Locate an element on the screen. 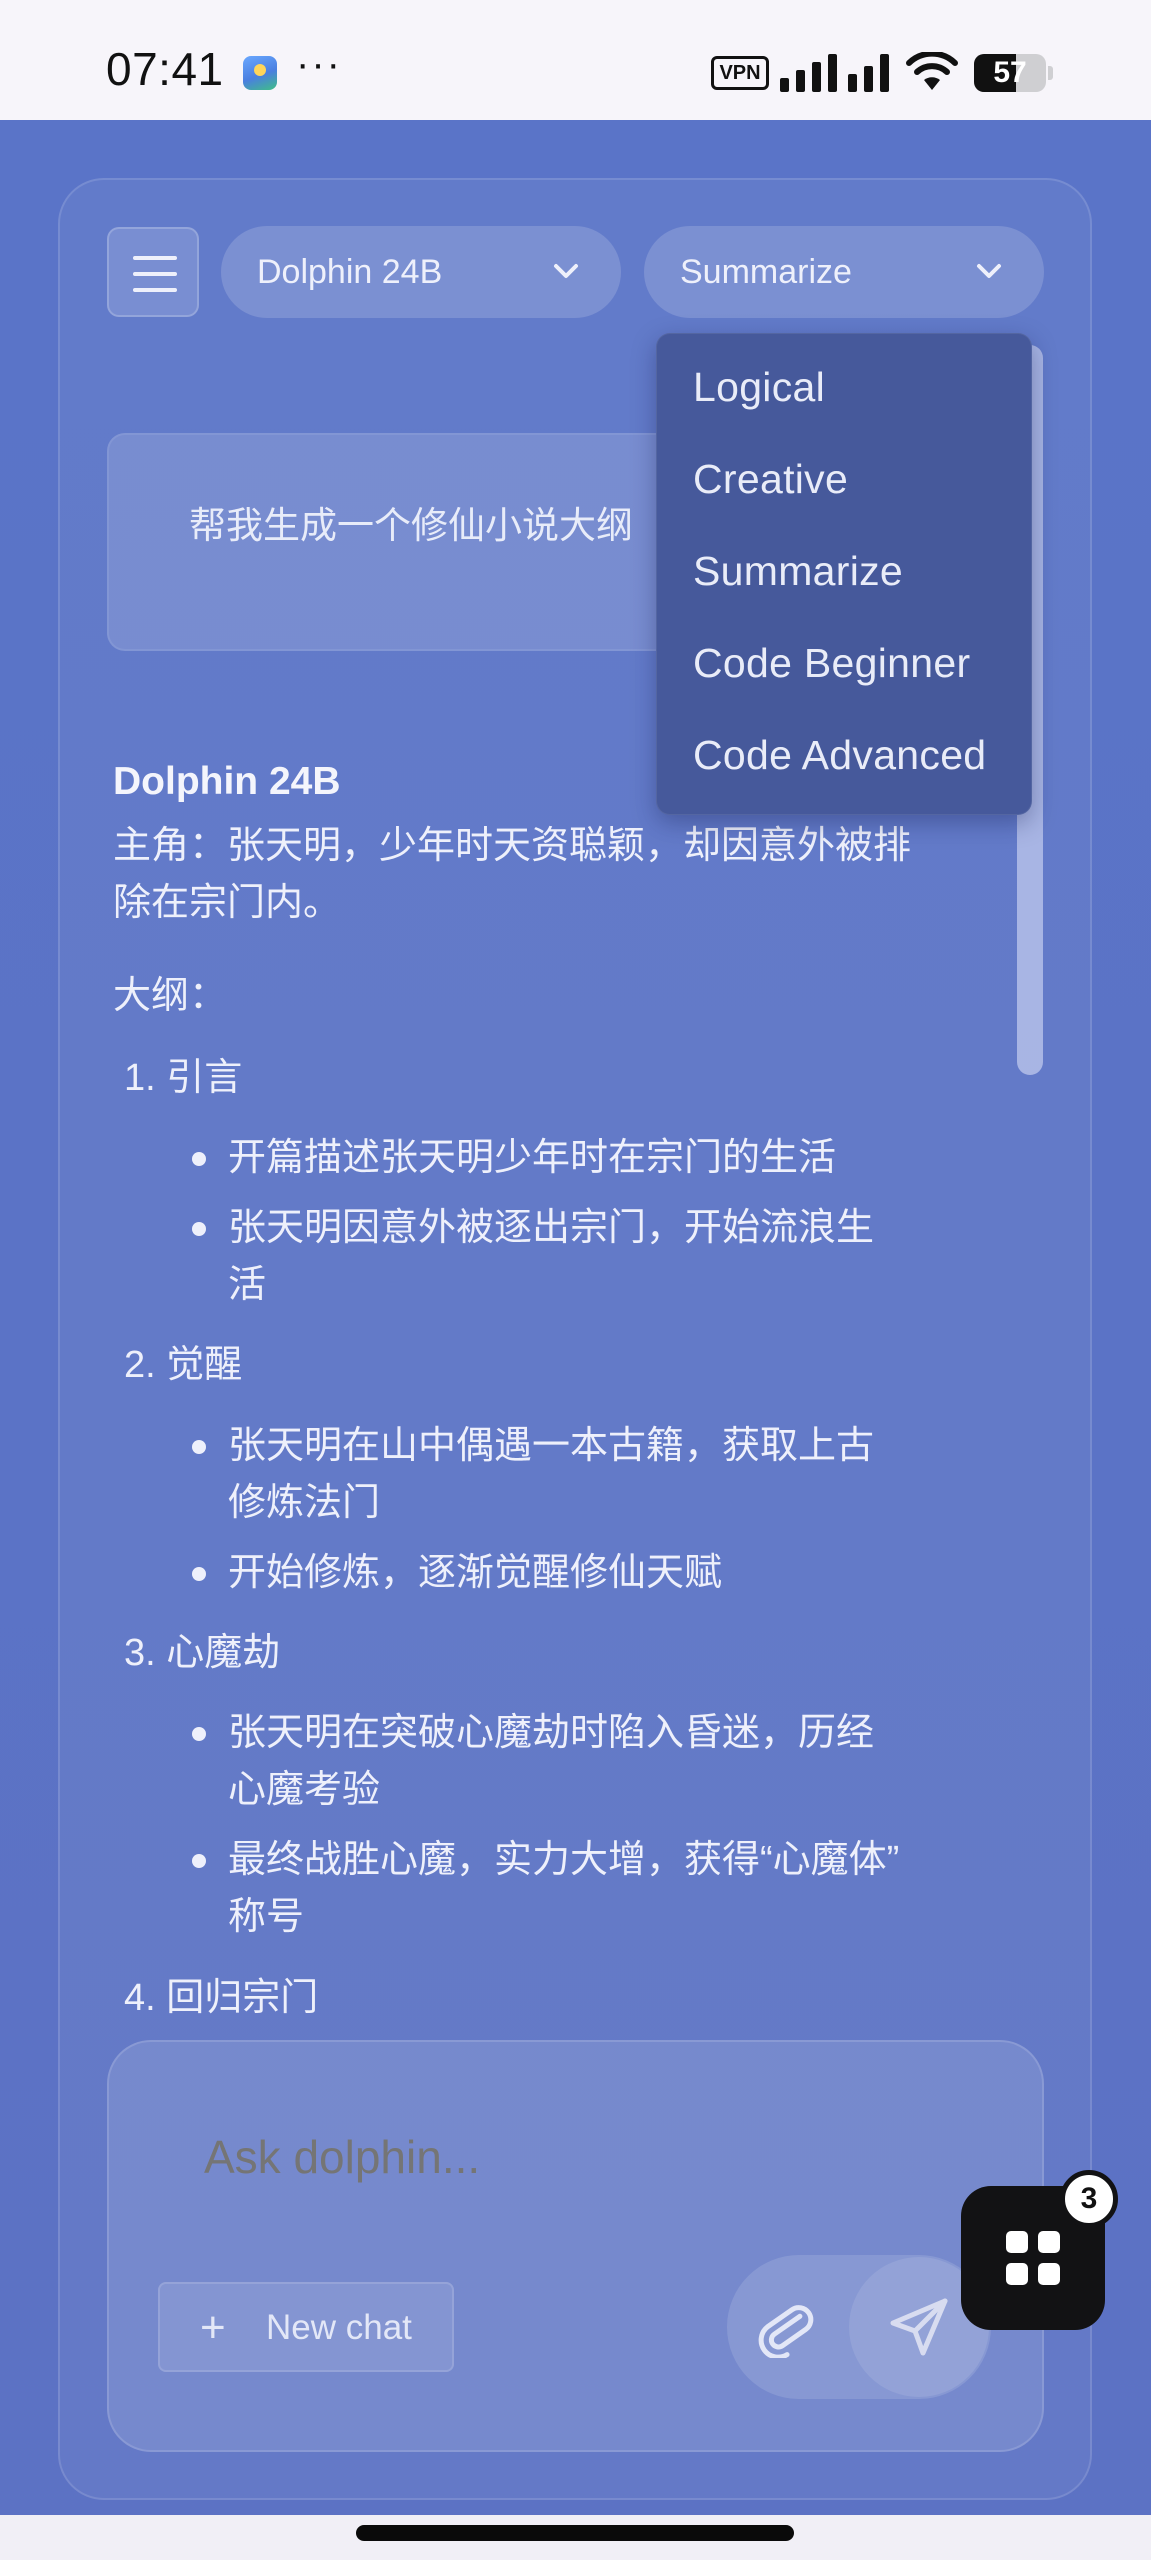  battery-level: 57 is located at coordinates (1010, 72).